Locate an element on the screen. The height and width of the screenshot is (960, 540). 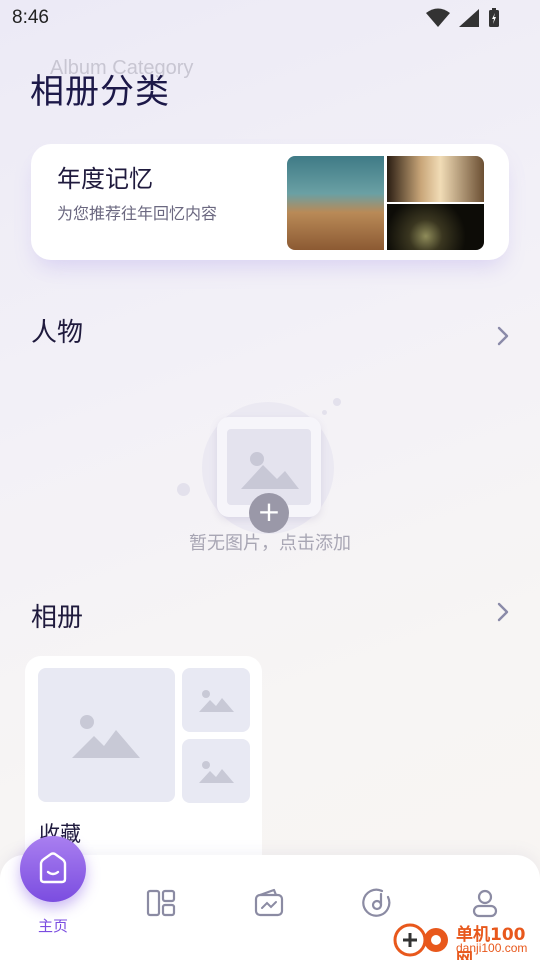
battery-icon is located at coordinates (494, 17).